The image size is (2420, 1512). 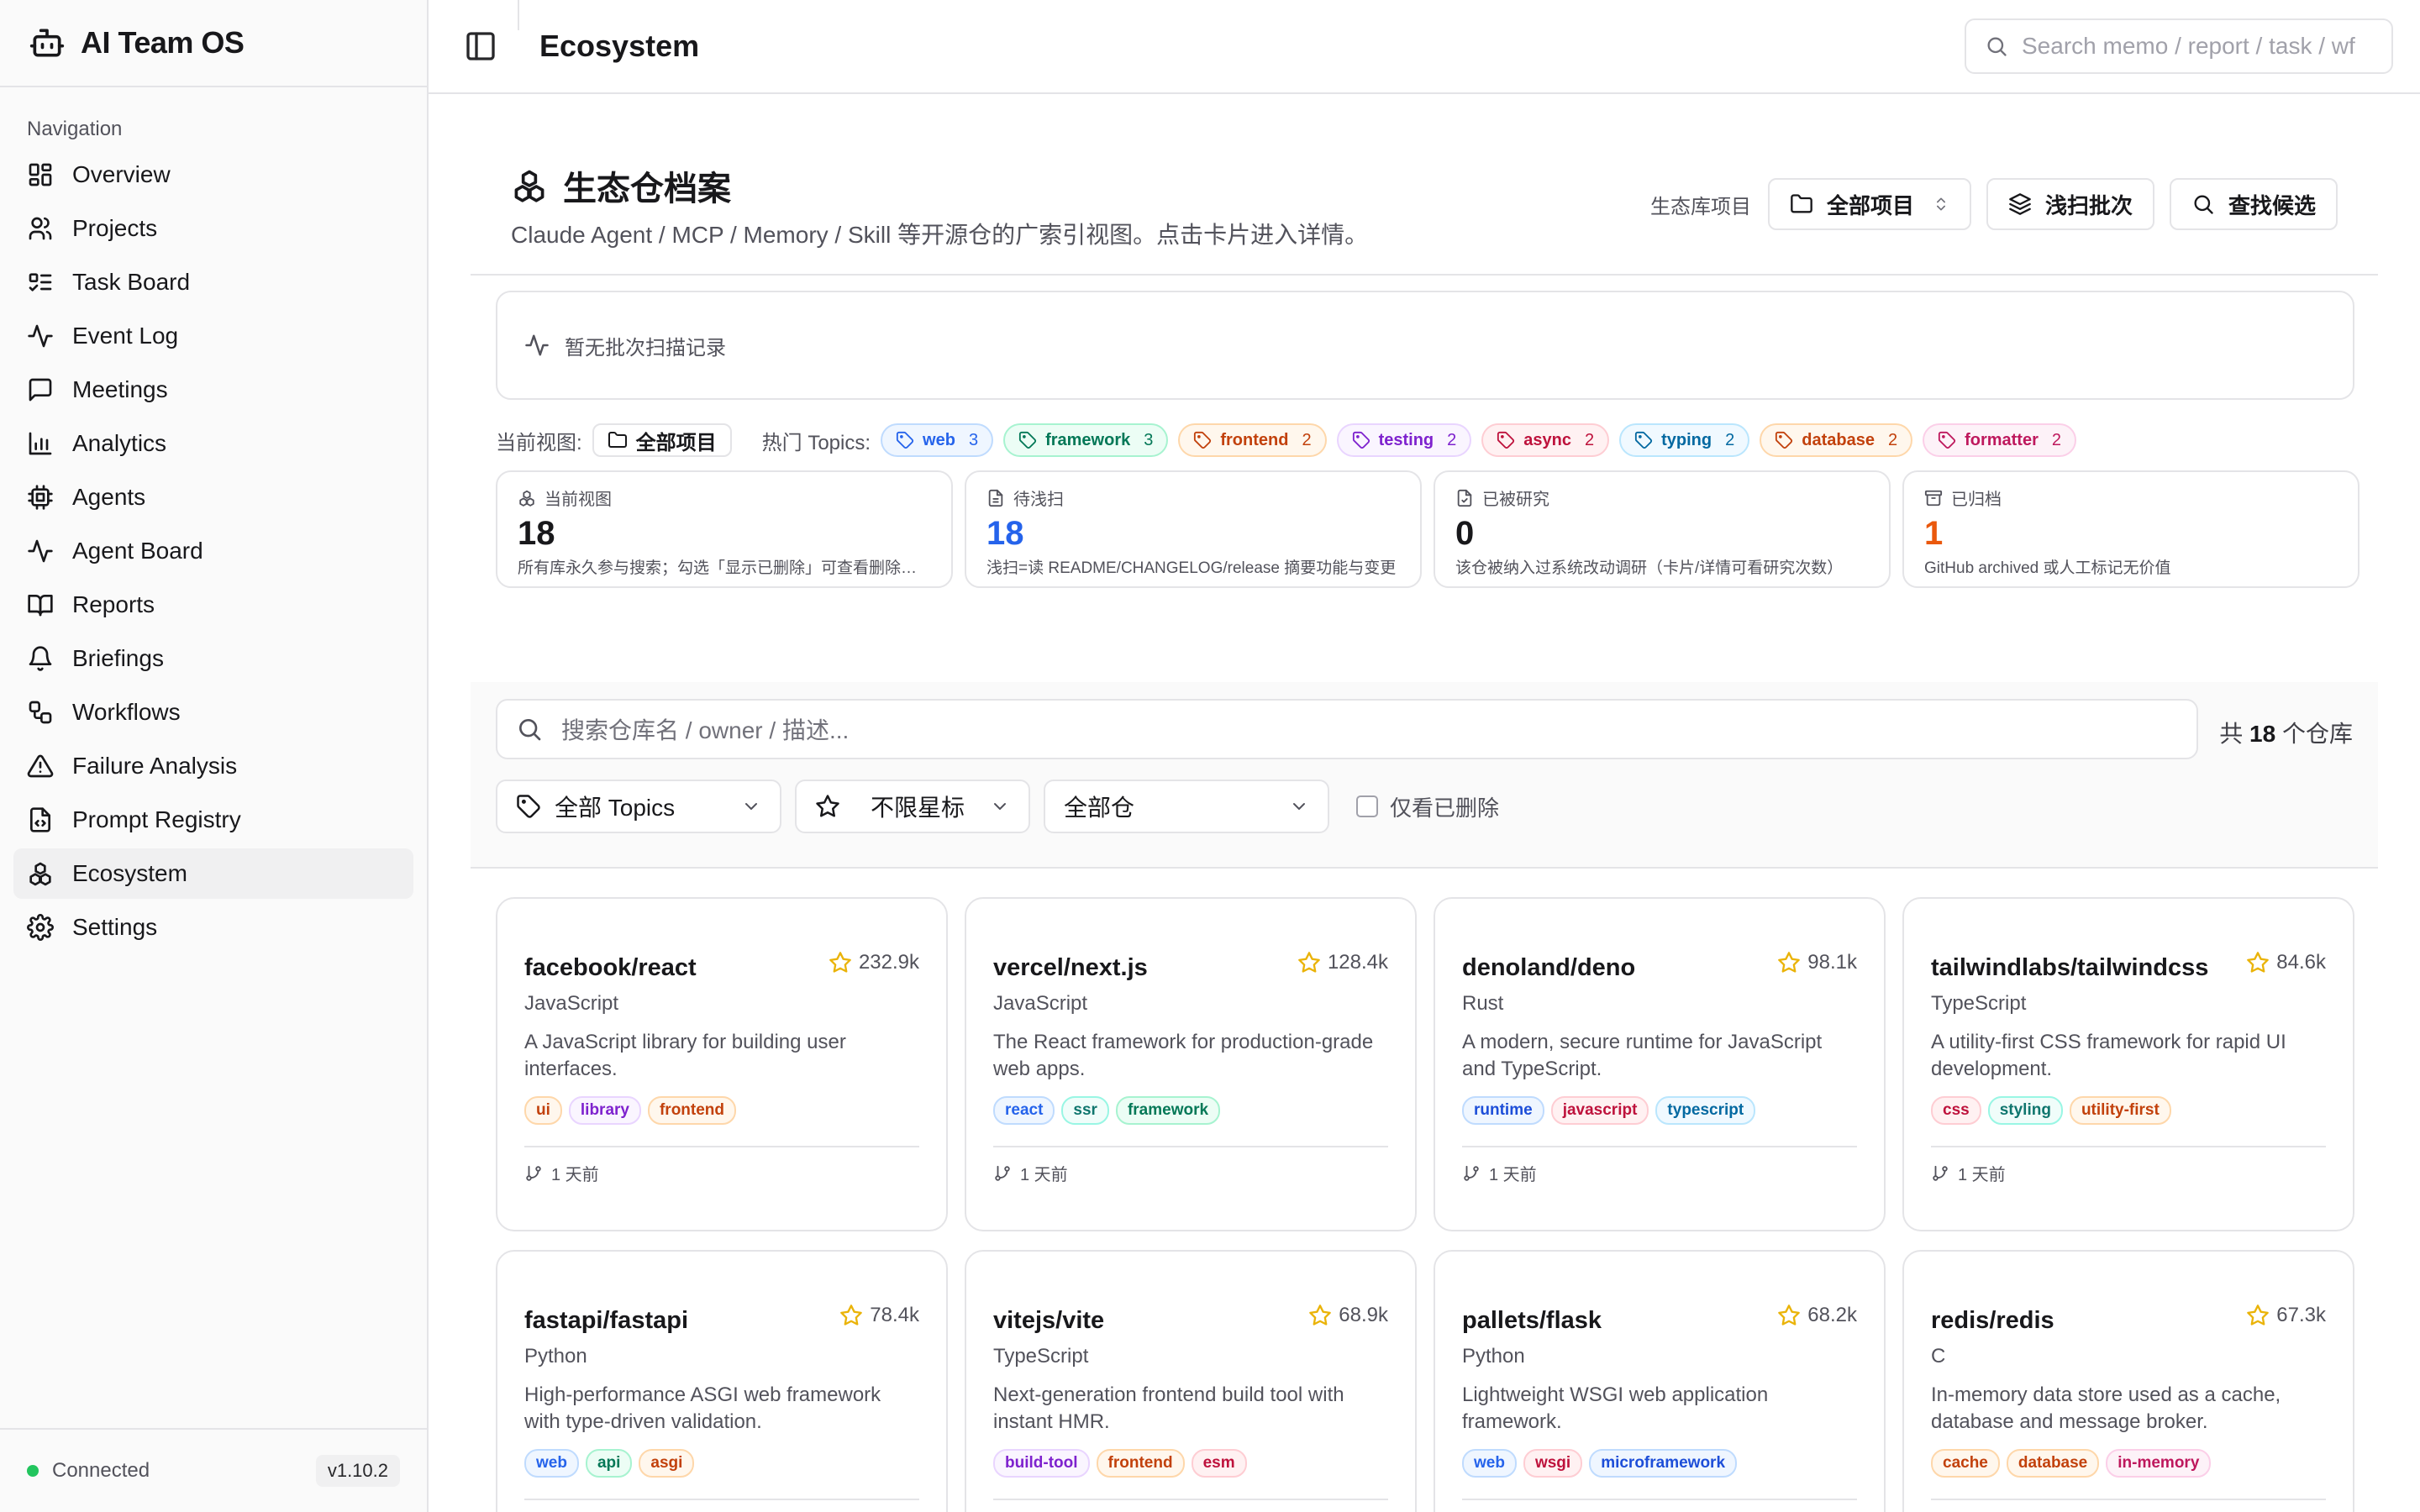 I want to click on topic-name: framework, so click(x=1088, y=439).